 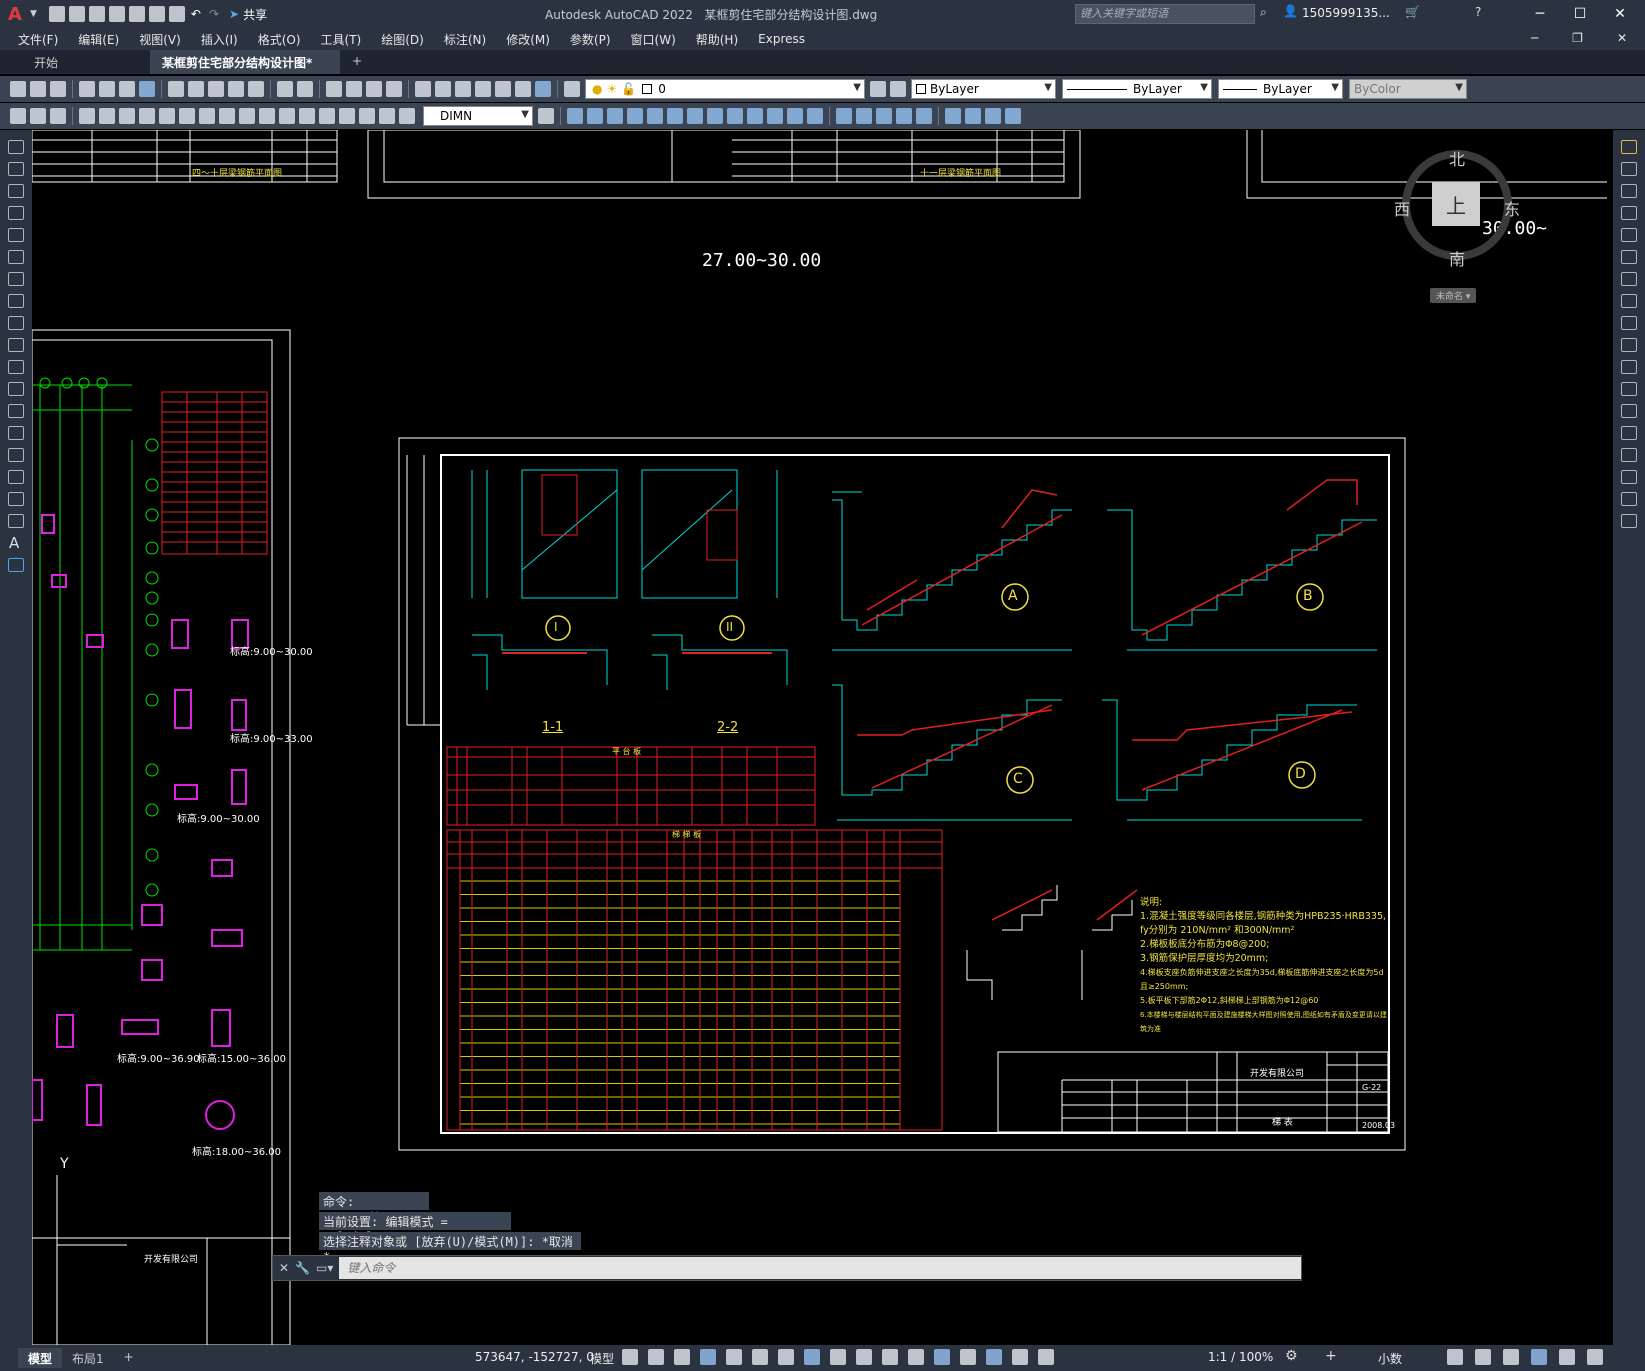 What do you see at coordinates (602, 1358) in the screenshot?
I see `model-space-button: 模型` at bounding box center [602, 1358].